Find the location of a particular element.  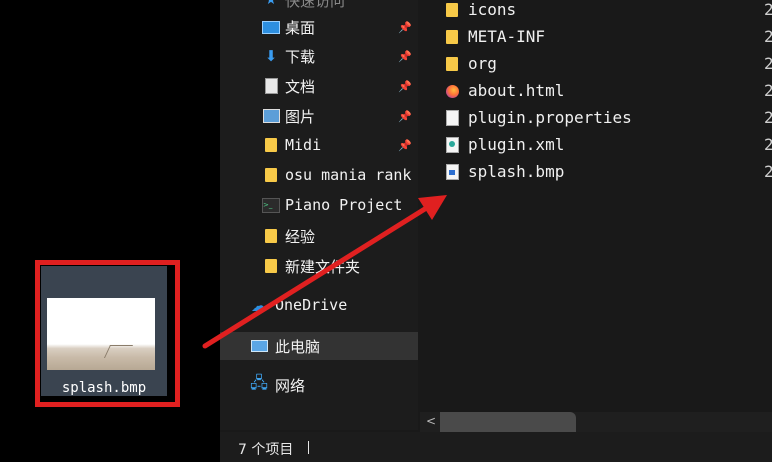

sidebar-item-label: osu mania rank is located at coordinates (348, 175).